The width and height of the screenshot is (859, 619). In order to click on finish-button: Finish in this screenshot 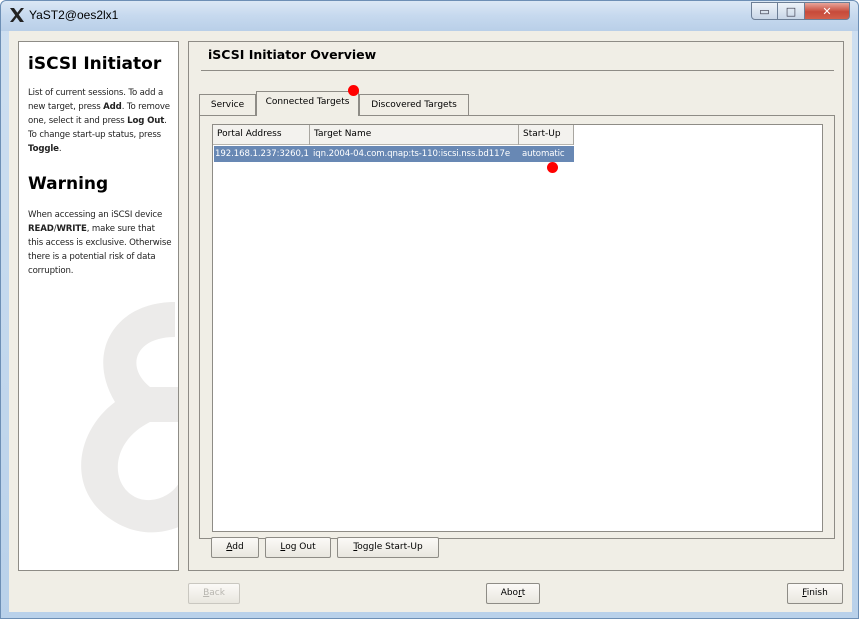, I will do `click(815, 593)`.